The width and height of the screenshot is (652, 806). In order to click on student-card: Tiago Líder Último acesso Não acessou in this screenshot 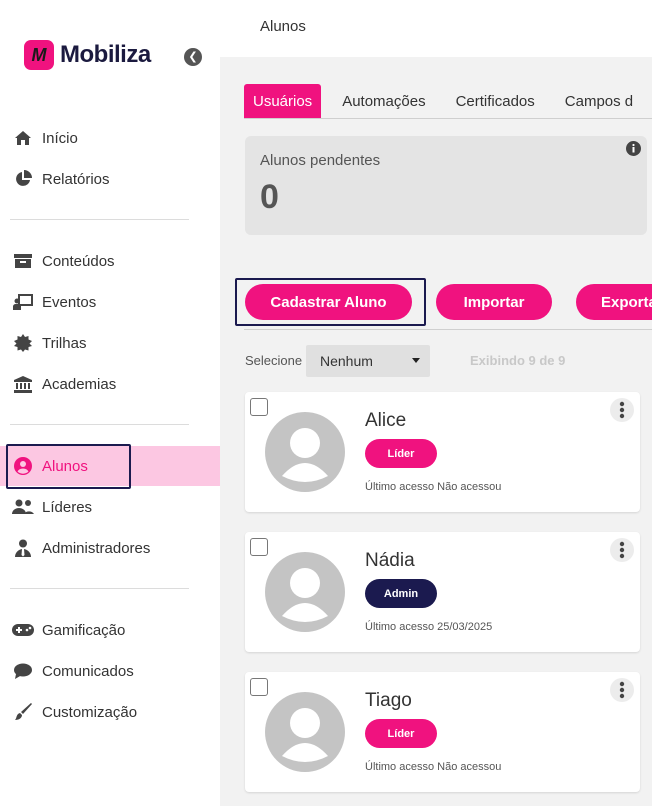, I will do `click(442, 732)`.